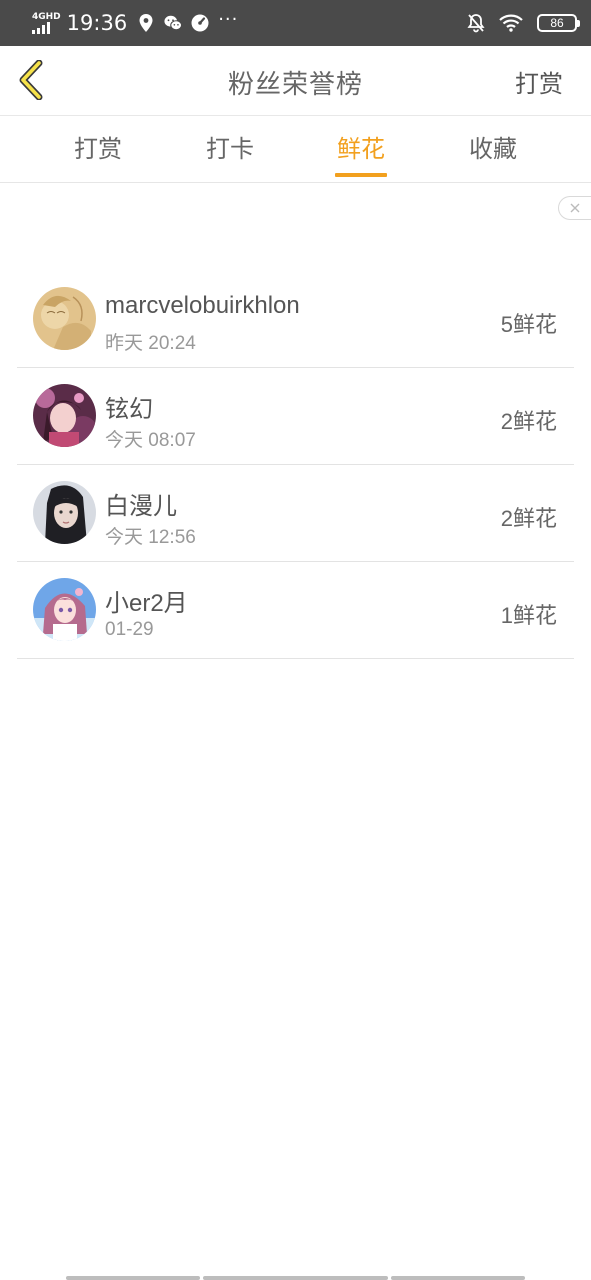 Image resolution: width=591 pixels, height=1280 pixels. I want to click on location-pin-icon, so click(146, 23).